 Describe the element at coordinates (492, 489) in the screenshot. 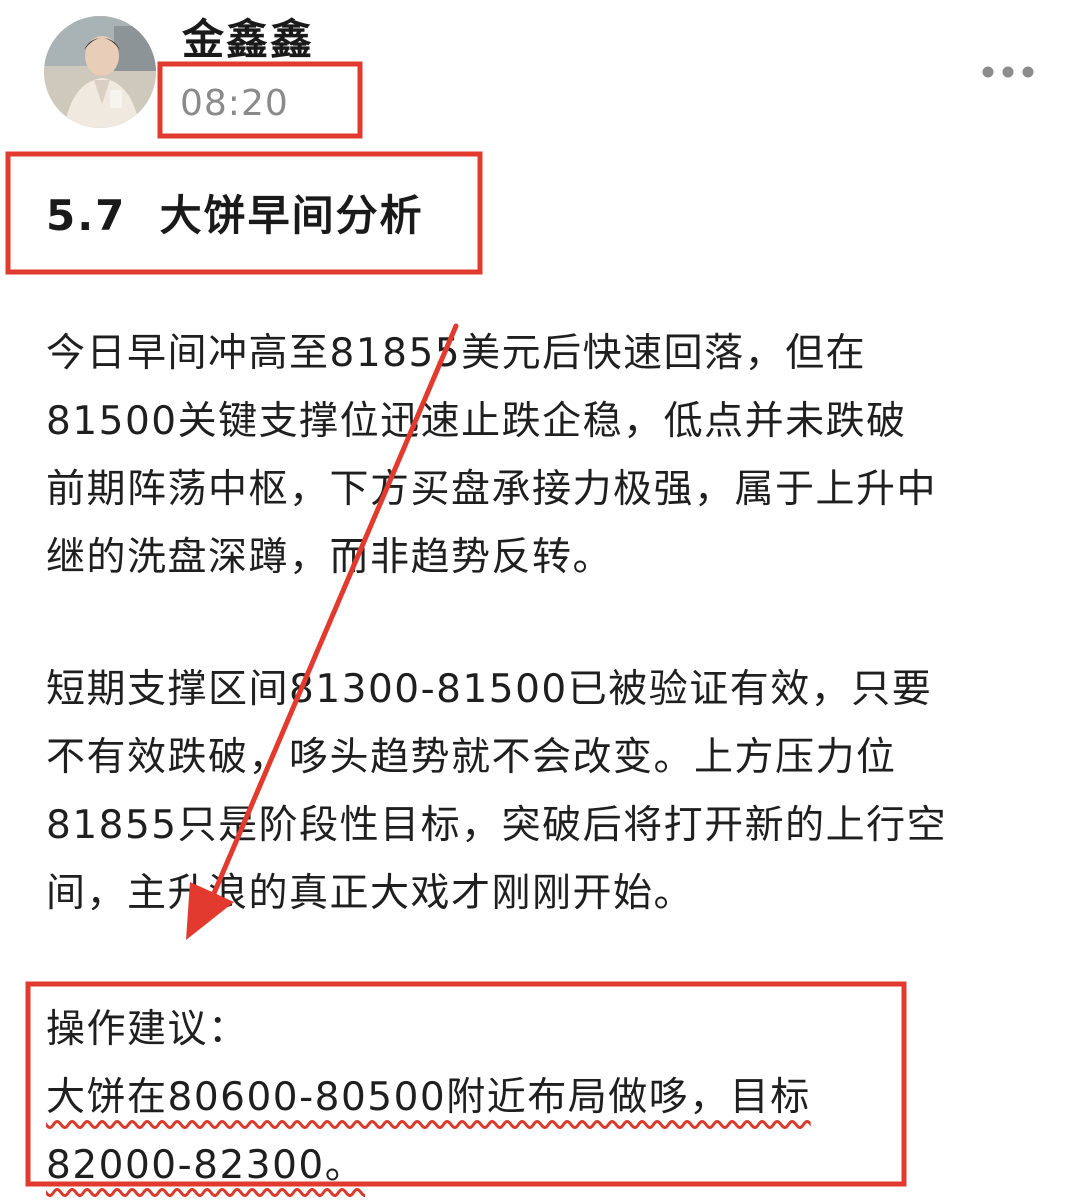

I see `paragraph-line: 前期阵荡中枢，下方买盘承接力极强，属于上升中` at that location.